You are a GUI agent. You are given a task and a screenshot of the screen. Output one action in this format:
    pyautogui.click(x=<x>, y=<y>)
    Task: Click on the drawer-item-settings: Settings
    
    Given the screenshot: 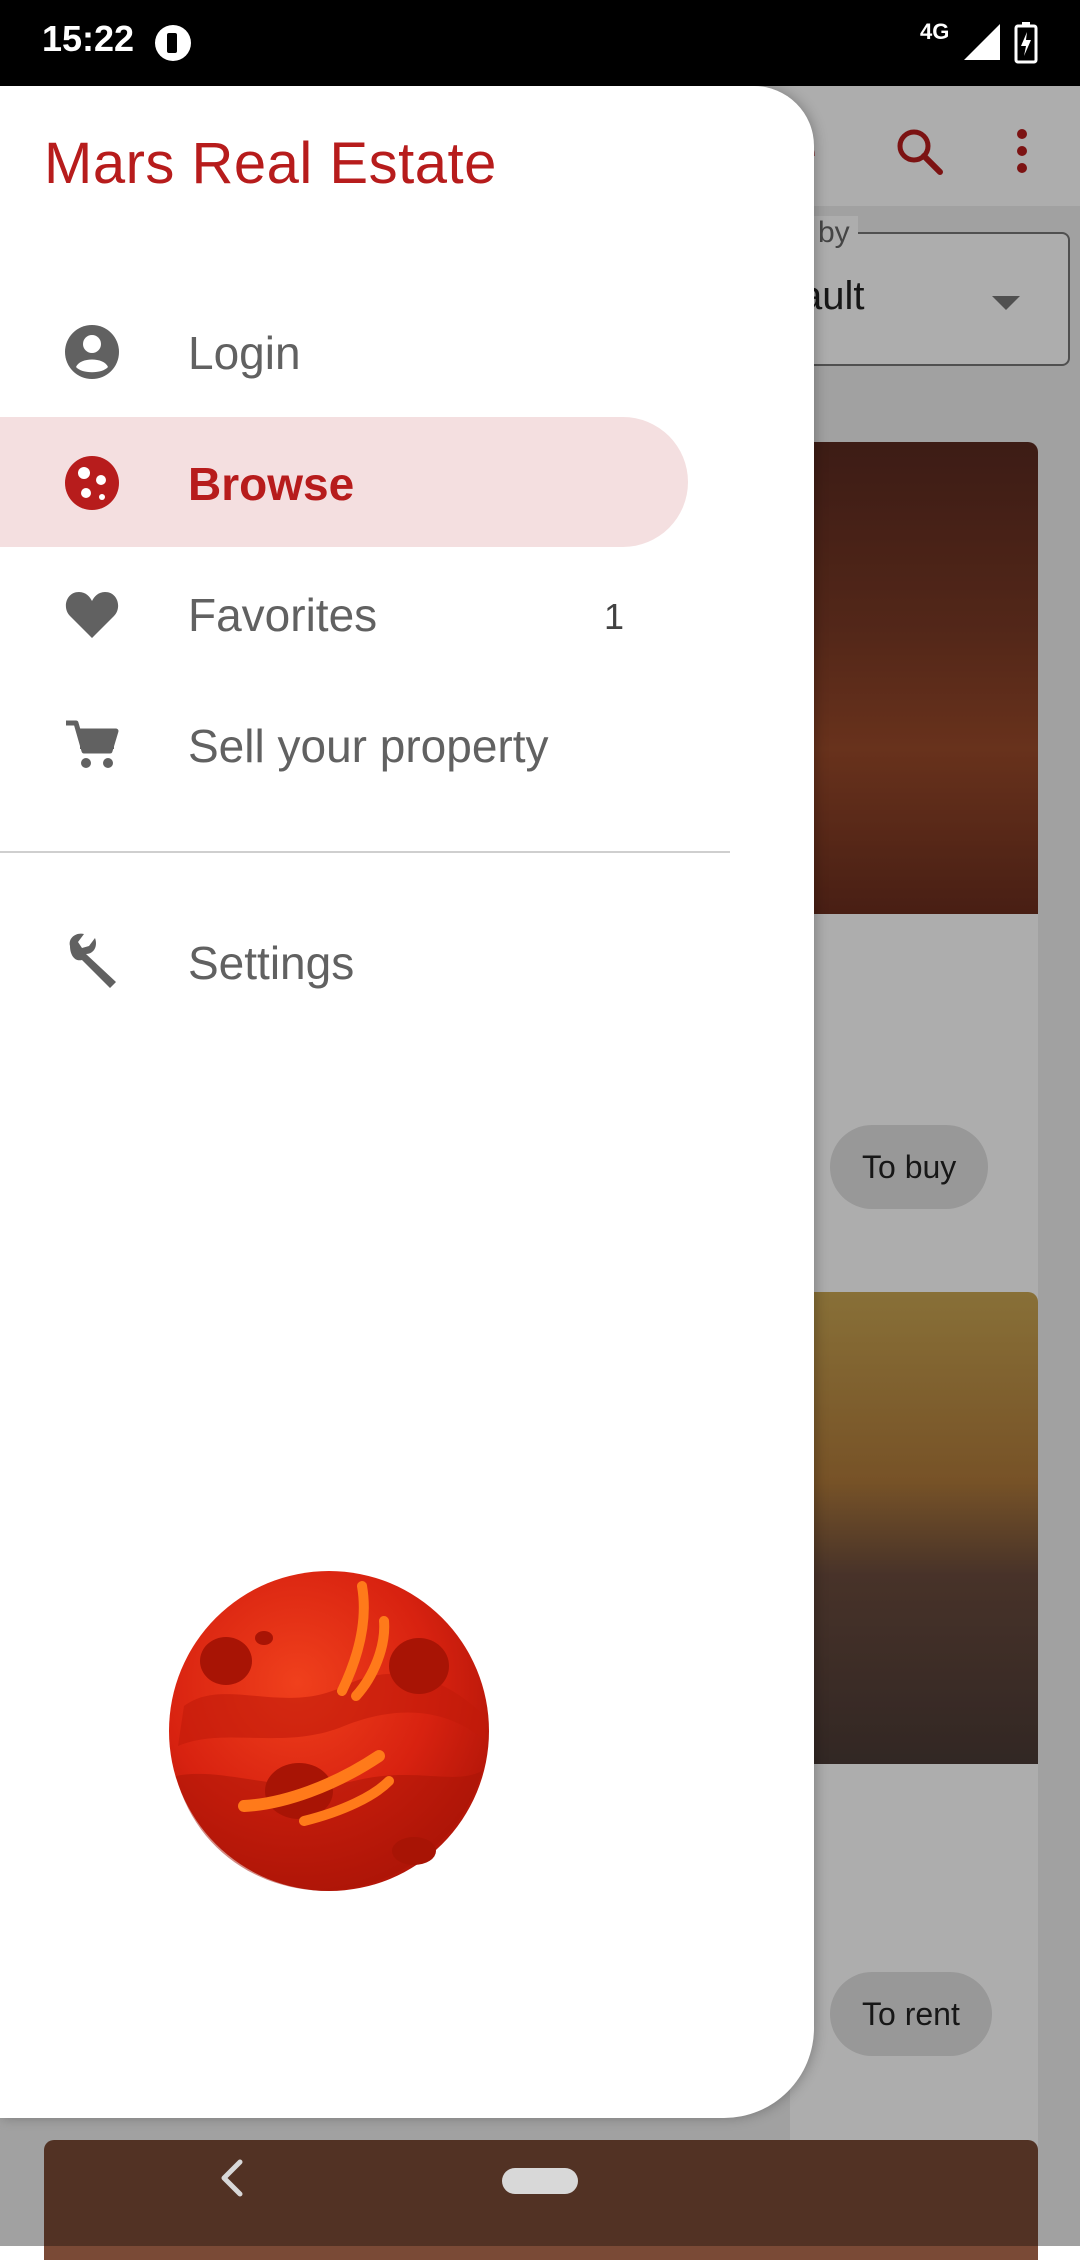 What is the action you would take?
    pyautogui.click(x=344, y=961)
    